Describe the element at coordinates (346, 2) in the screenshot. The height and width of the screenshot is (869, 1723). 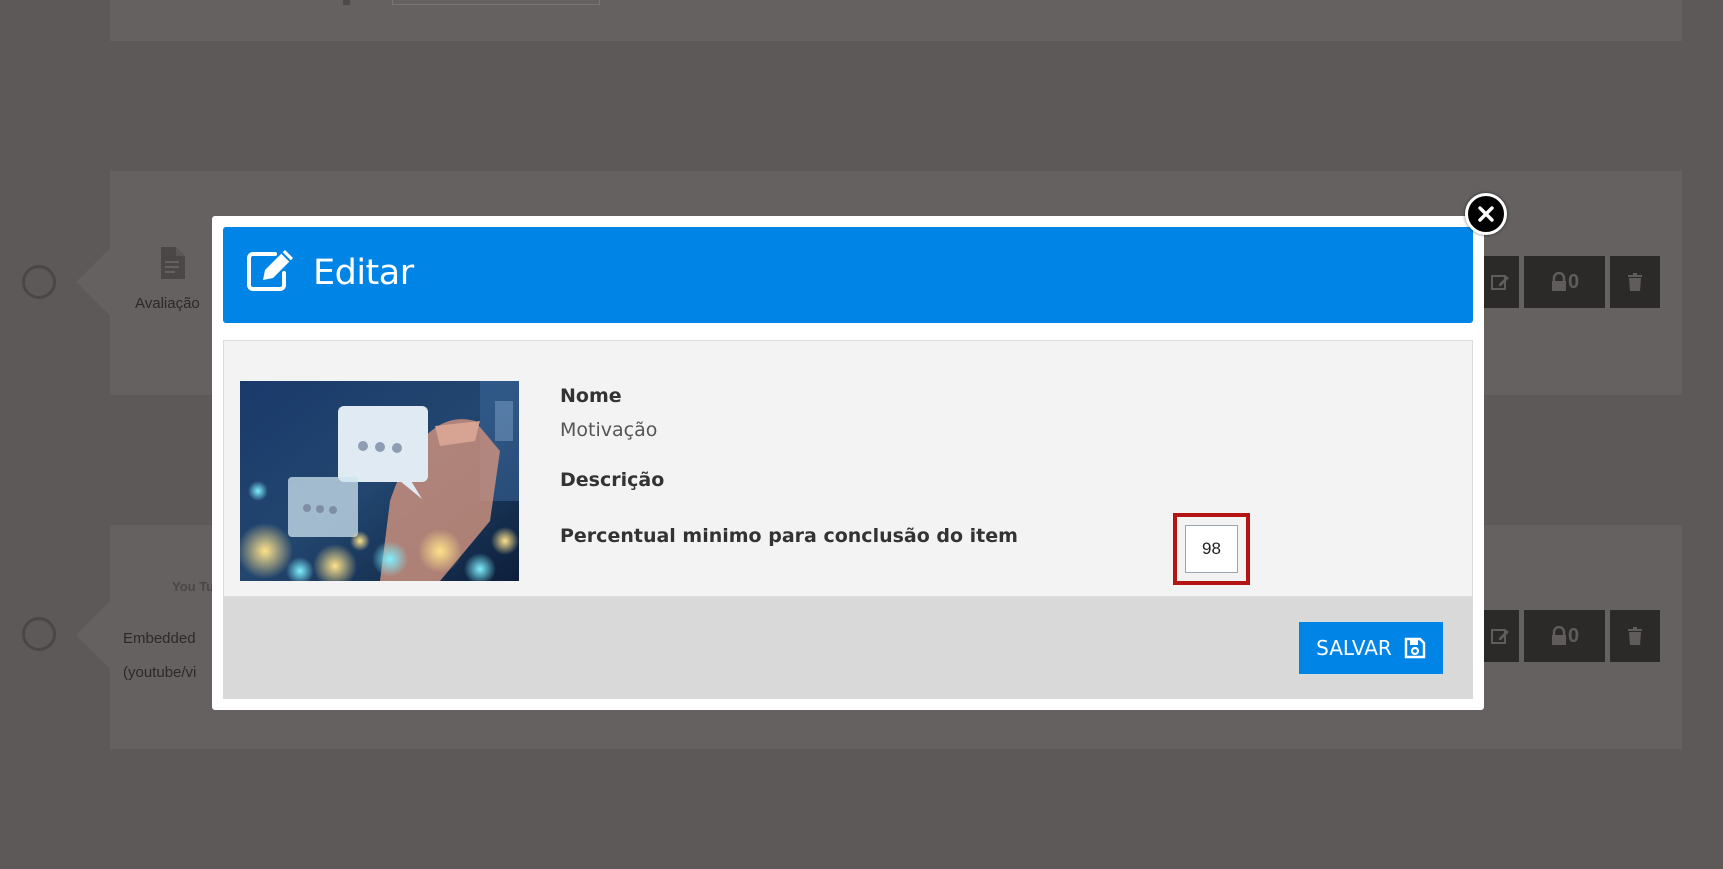
I see `background-marker` at that location.